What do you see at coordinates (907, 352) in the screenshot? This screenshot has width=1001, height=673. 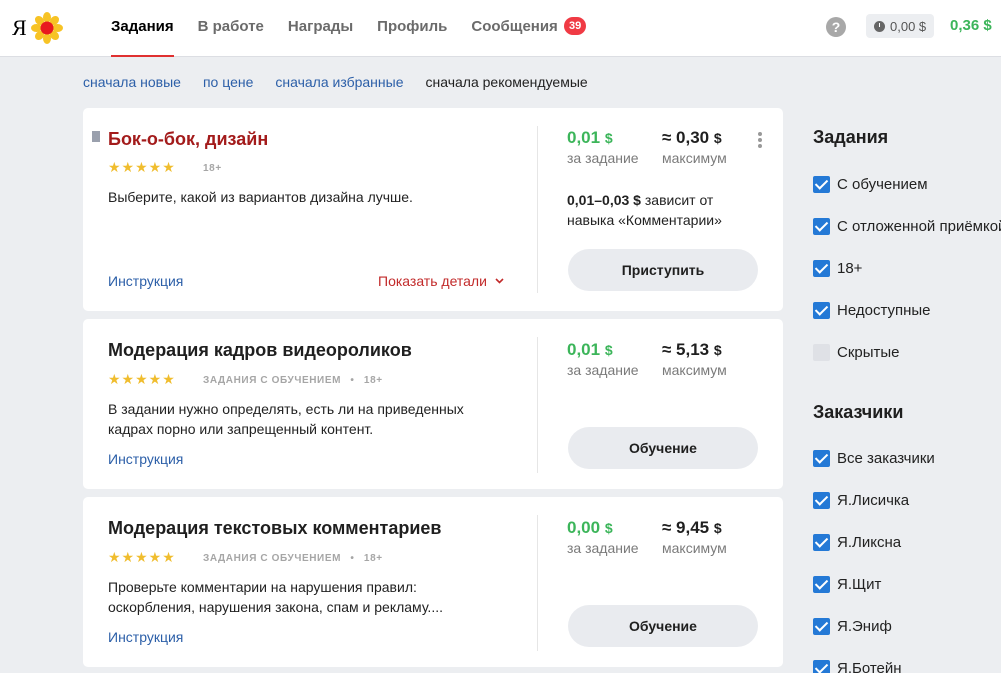 I see `filter-hidden: Скрытые` at bounding box center [907, 352].